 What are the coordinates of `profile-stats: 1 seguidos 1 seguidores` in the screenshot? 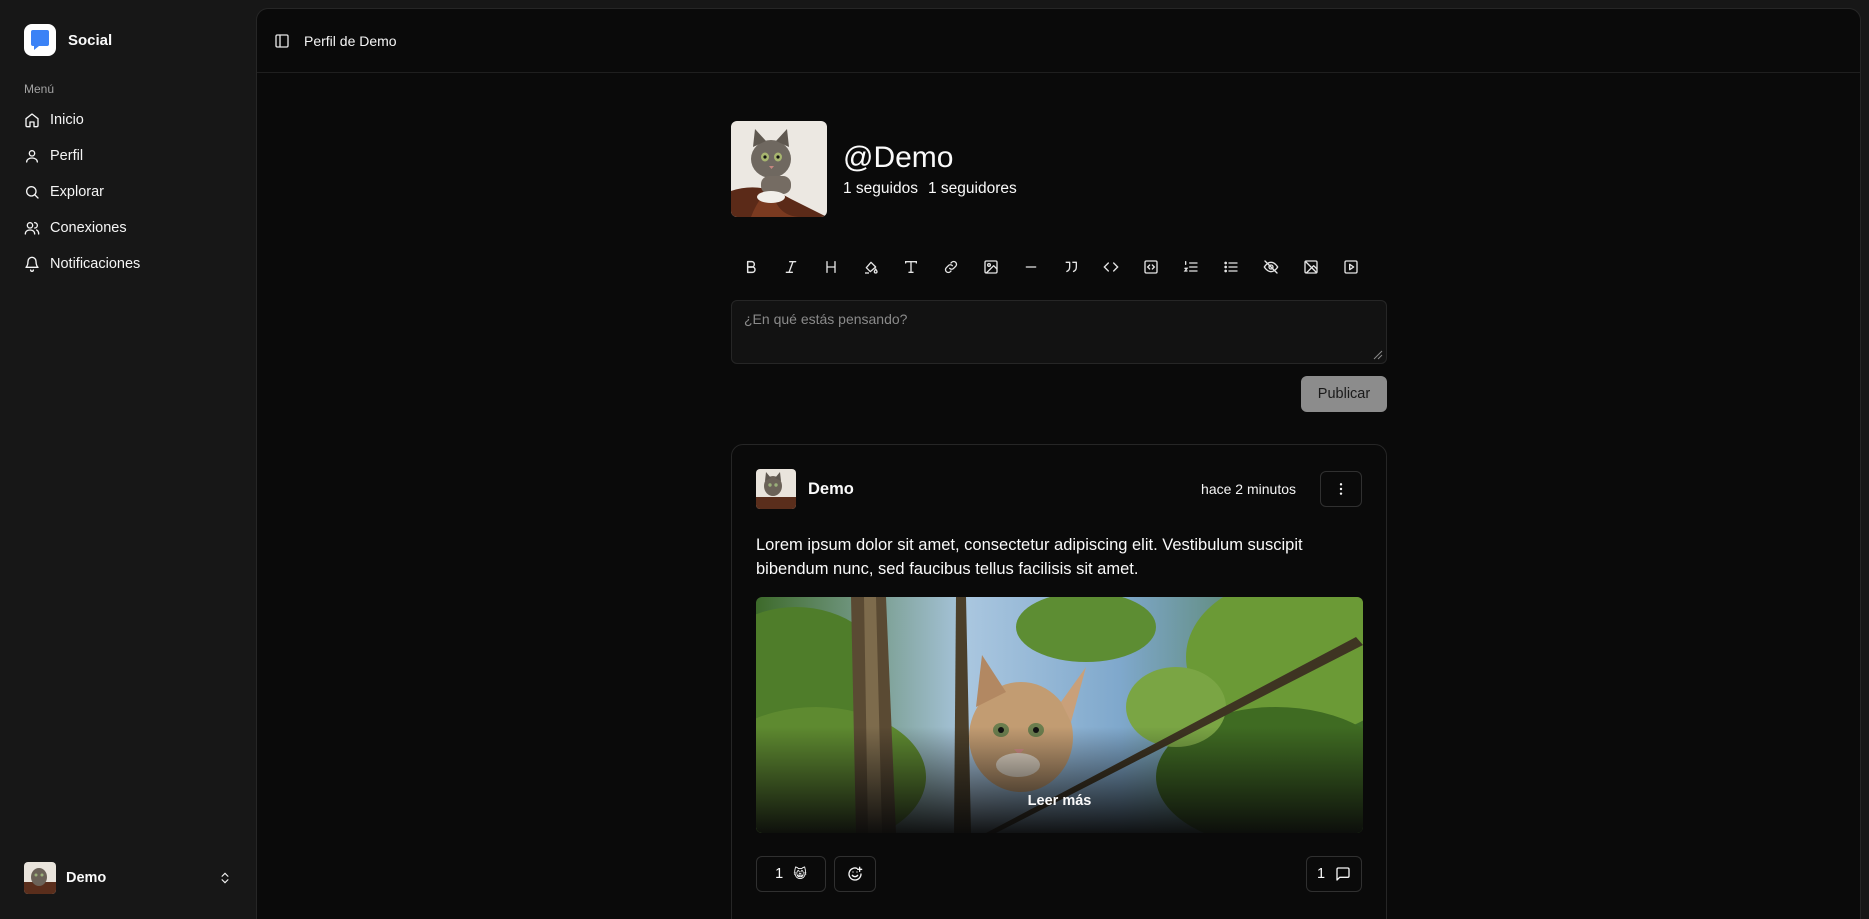 It's located at (930, 189).